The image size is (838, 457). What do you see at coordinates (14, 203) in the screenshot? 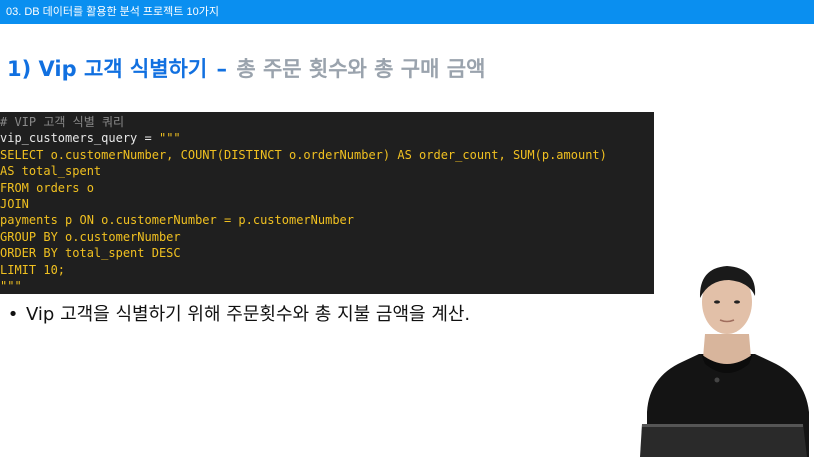
I see `code-line: JOIN` at bounding box center [14, 203].